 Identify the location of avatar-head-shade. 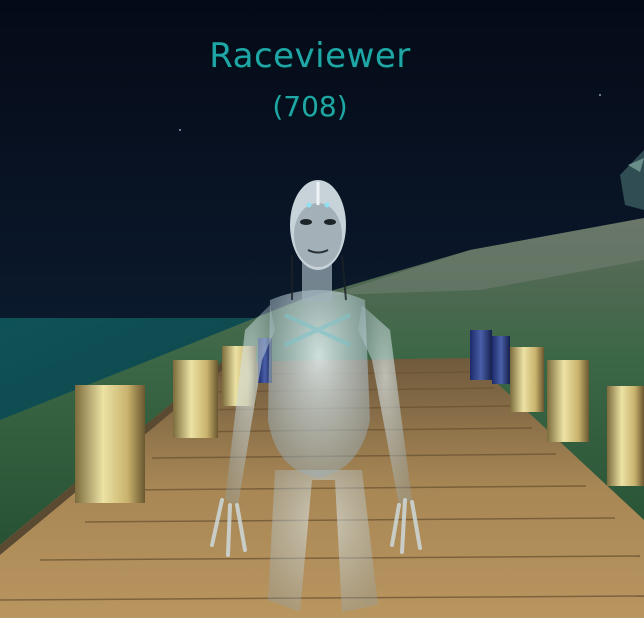
(318, 235).